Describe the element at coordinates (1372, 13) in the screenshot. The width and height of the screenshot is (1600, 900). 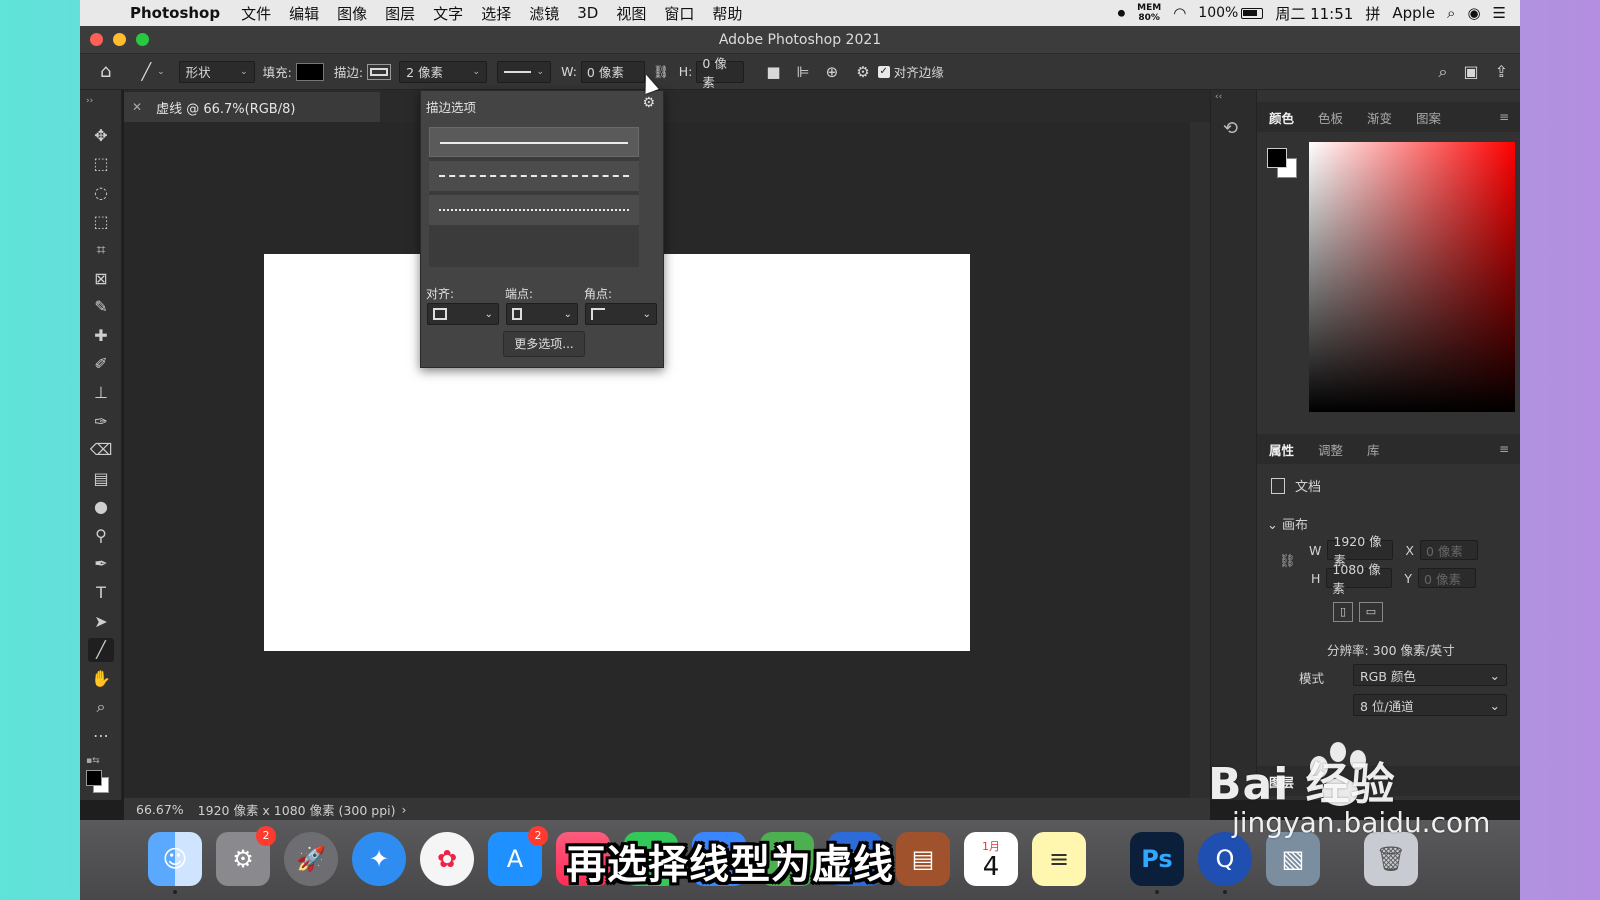
I see `input-method-icon: 拼` at that location.